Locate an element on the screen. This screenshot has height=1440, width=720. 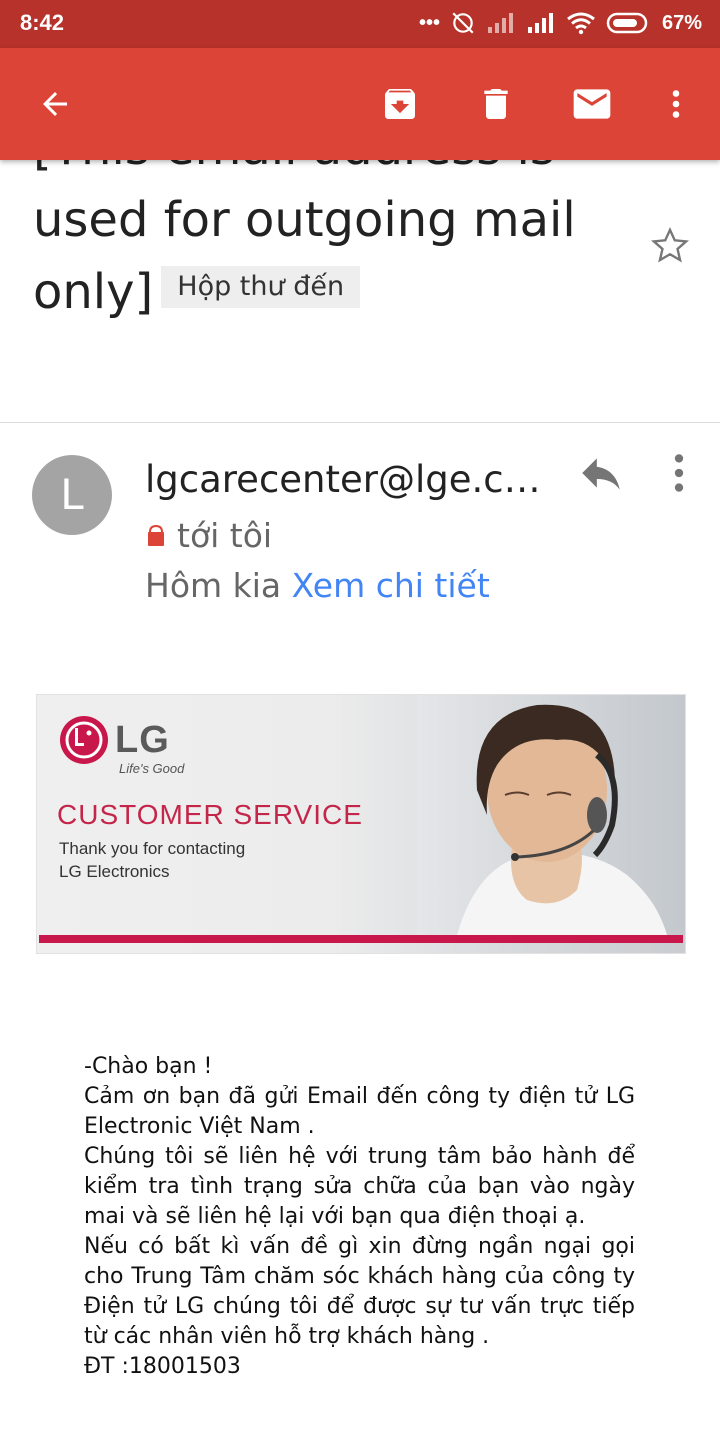
notification-dots: ••• is located at coordinates (429, 22).